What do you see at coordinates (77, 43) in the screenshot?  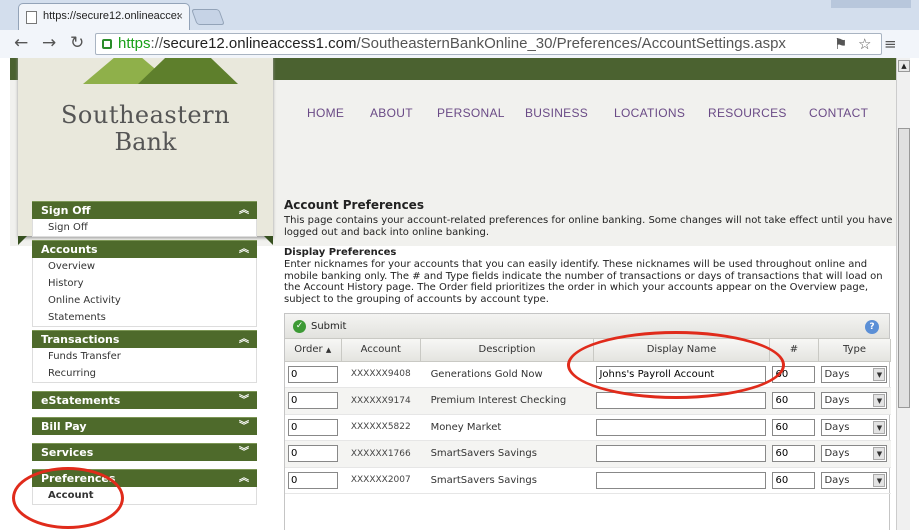 I see `reload-icon: ↻` at bounding box center [77, 43].